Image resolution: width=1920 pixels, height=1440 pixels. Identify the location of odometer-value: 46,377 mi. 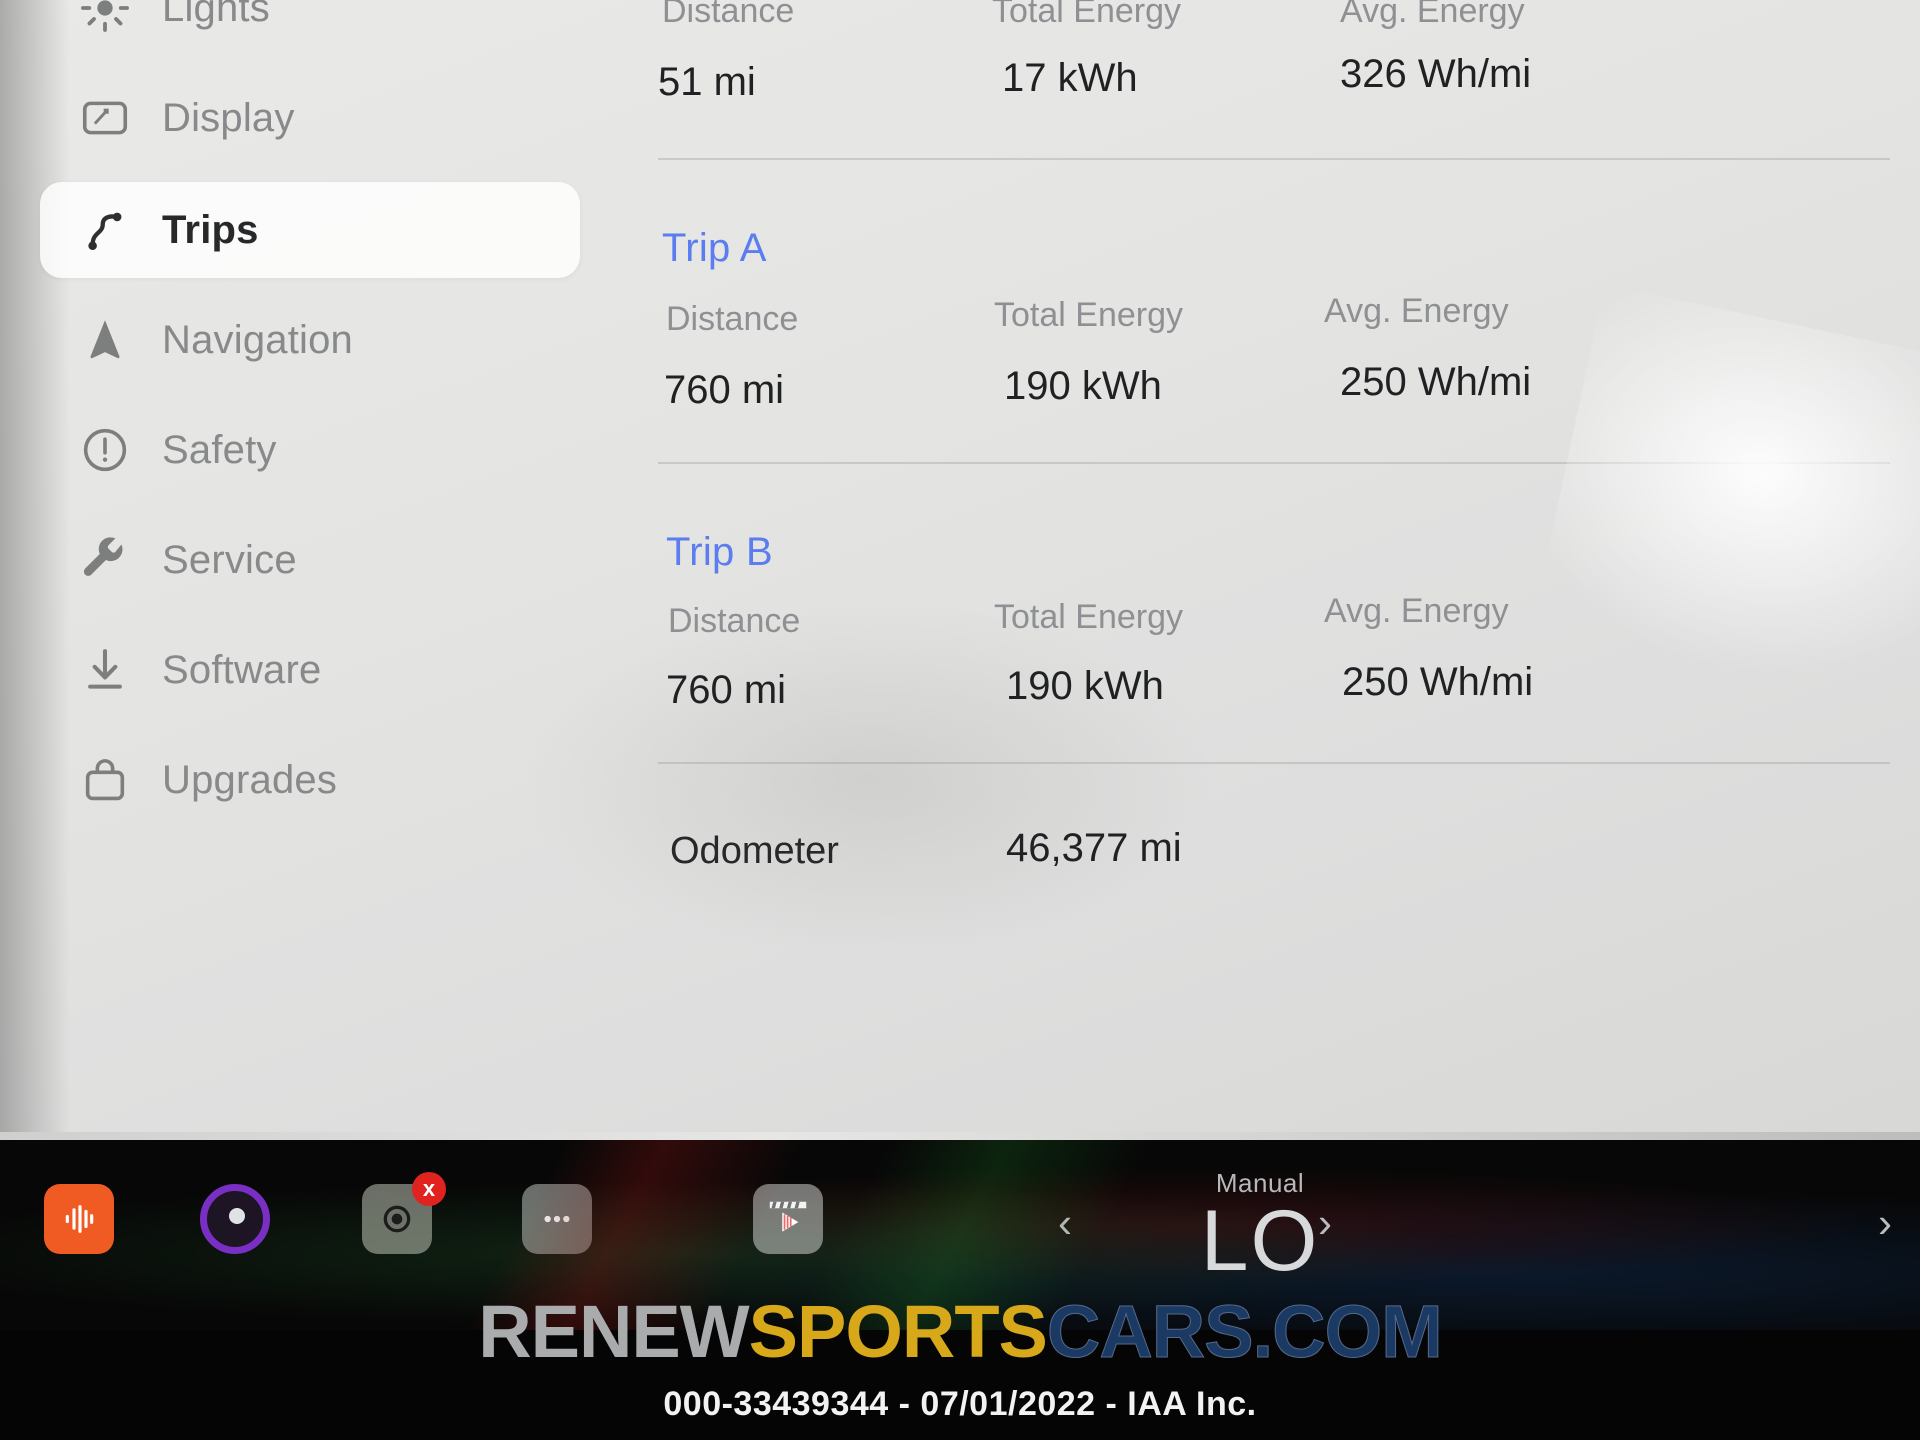
(1094, 848).